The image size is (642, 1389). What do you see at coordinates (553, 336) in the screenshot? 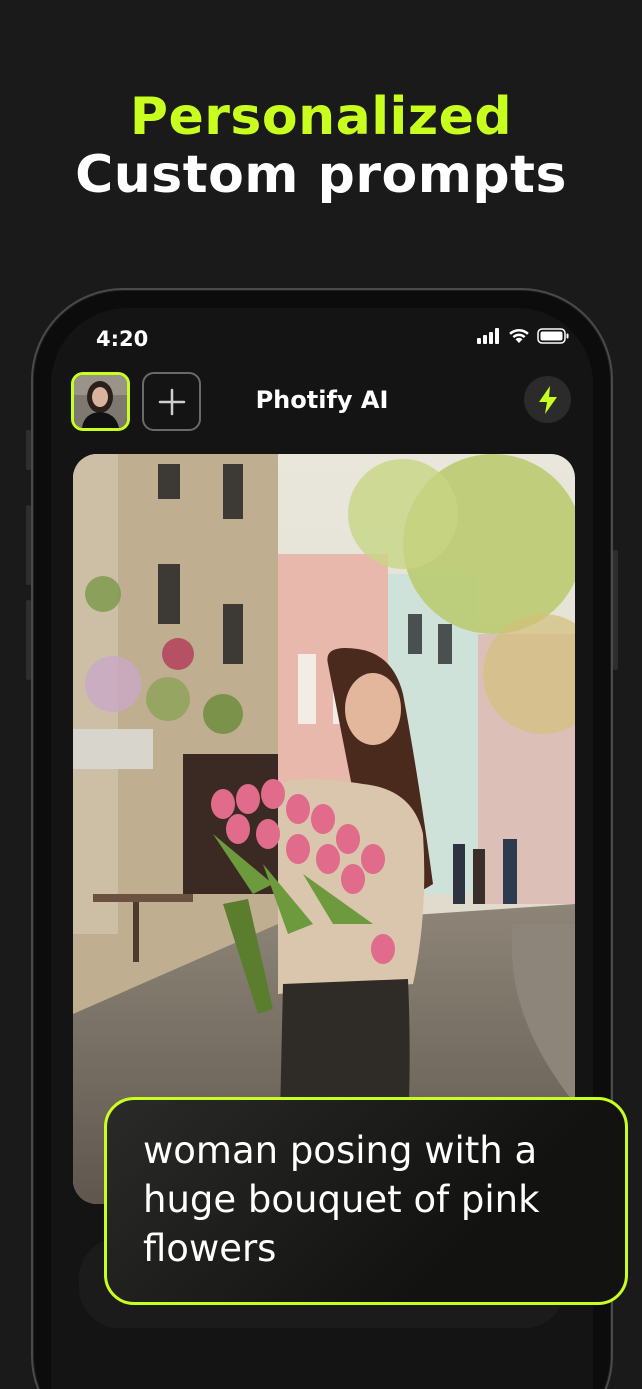
I see `battery-icon` at bounding box center [553, 336].